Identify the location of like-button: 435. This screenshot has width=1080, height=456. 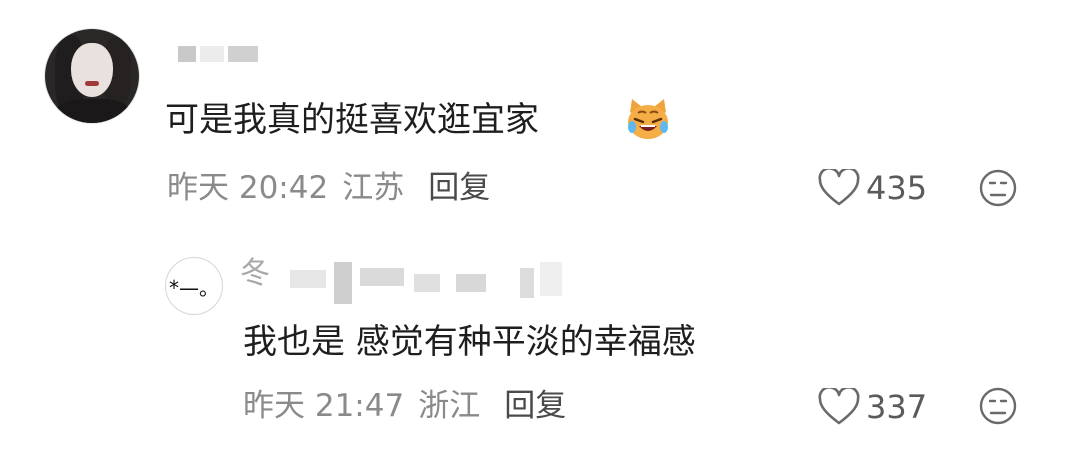
(872, 188).